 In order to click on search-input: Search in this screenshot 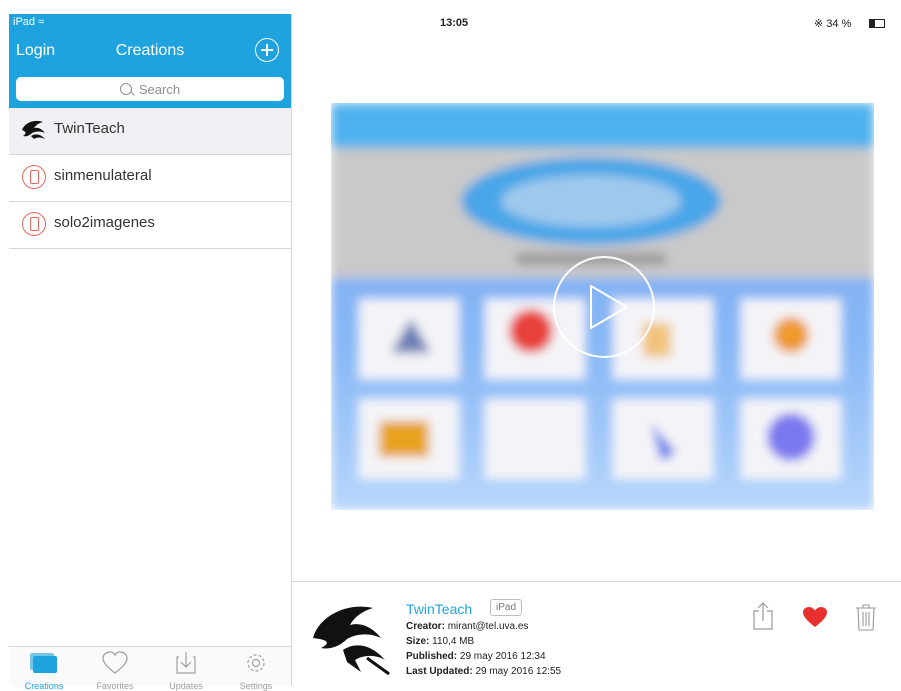, I will do `click(150, 89)`.